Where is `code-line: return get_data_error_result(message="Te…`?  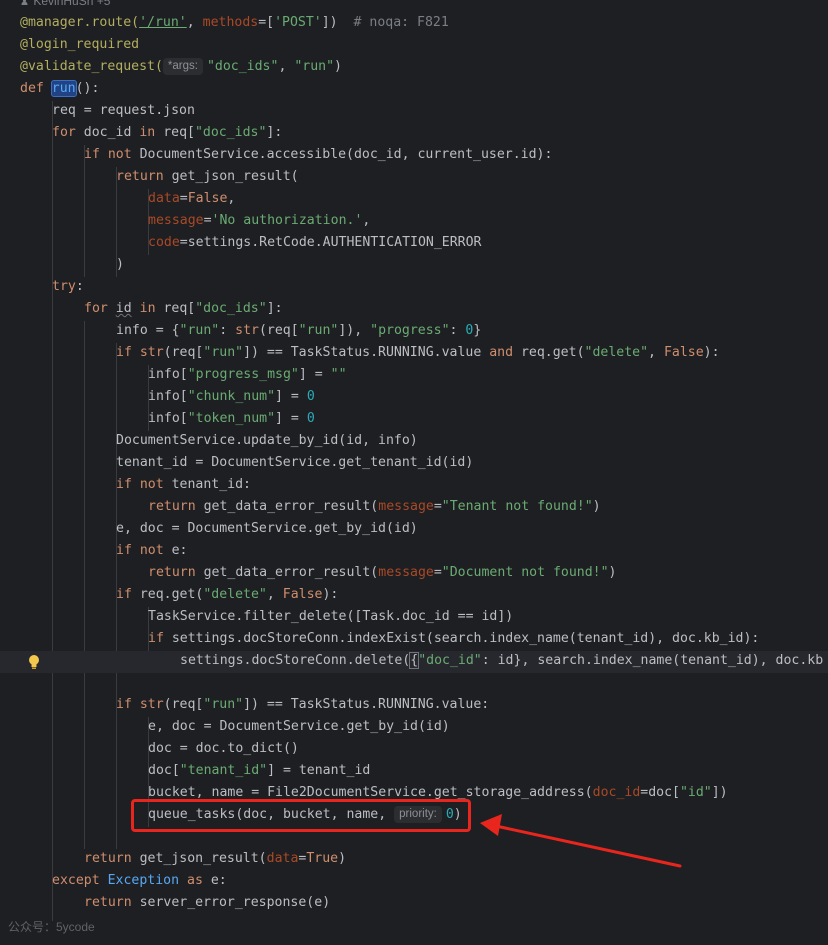 code-line: return get_data_error_result(message="Te… is located at coordinates (374, 507).